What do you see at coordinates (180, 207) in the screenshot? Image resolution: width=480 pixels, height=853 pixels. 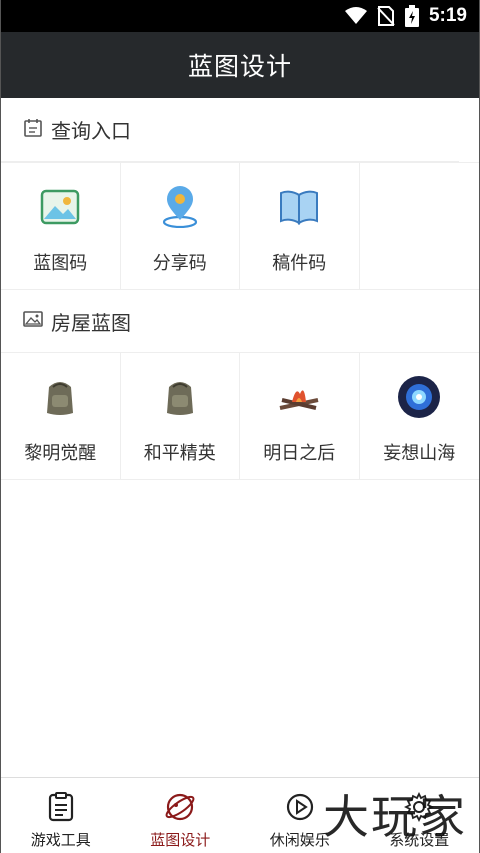 I see `location-pin-icon` at bounding box center [180, 207].